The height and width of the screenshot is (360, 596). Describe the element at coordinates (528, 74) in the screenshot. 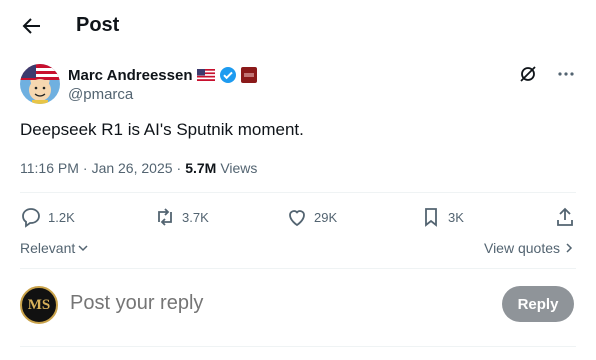

I see `grok-icon` at that location.